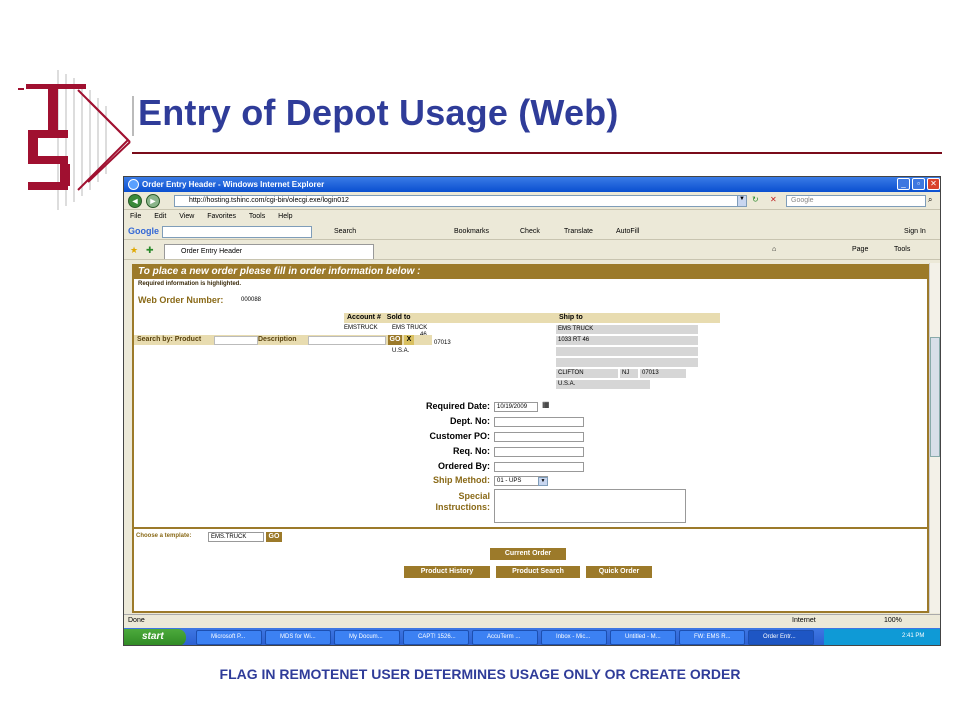 This screenshot has width=960, height=720. What do you see at coordinates (462, 507) in the screenshot?
I see `special-label-2: Instructions:` at bounding box center [462, 507].